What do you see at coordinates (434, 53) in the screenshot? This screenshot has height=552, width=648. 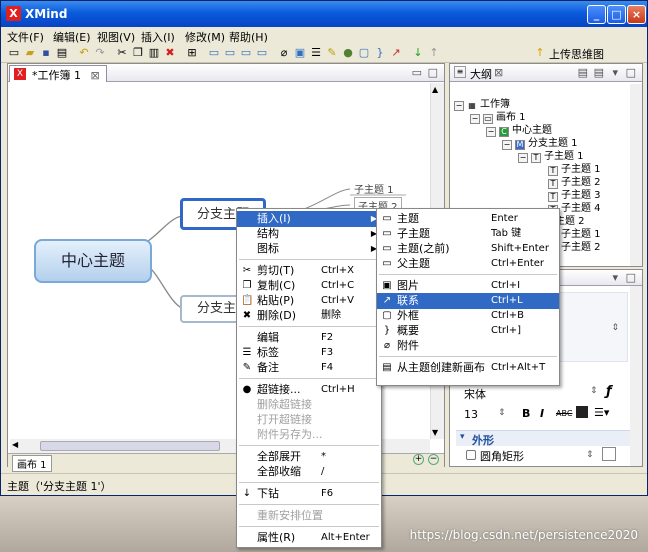 I see `drill-up-icon: ↑` at bounding box center [434, 53].